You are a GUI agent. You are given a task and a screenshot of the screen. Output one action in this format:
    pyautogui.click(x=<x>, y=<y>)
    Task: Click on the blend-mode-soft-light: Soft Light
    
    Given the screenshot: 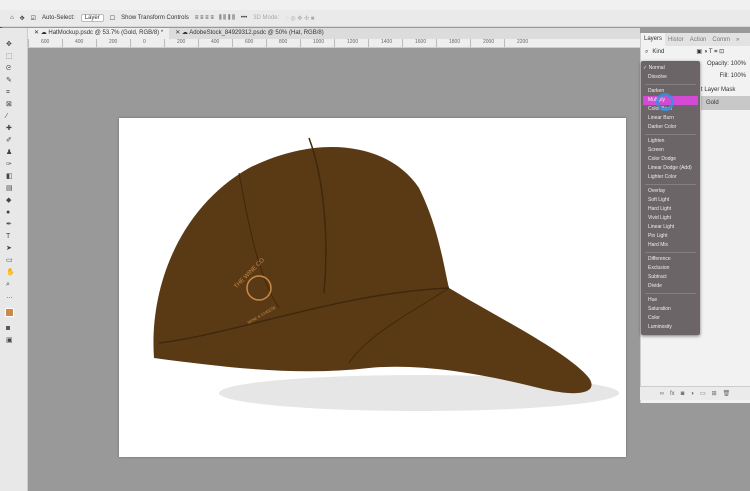 What is the action you would take?
    pyautogui.click(x=670, y=200)
    